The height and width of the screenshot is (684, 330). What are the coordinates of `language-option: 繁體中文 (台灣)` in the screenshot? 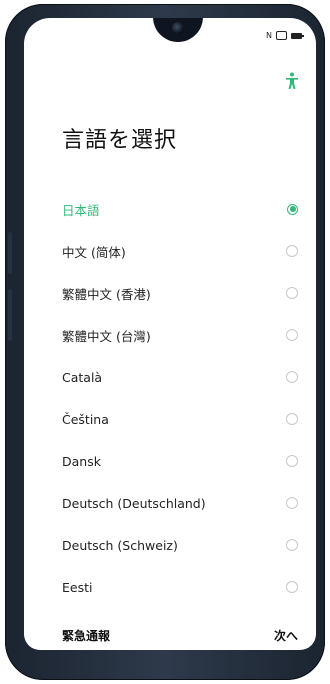 It's located at (170, 335).